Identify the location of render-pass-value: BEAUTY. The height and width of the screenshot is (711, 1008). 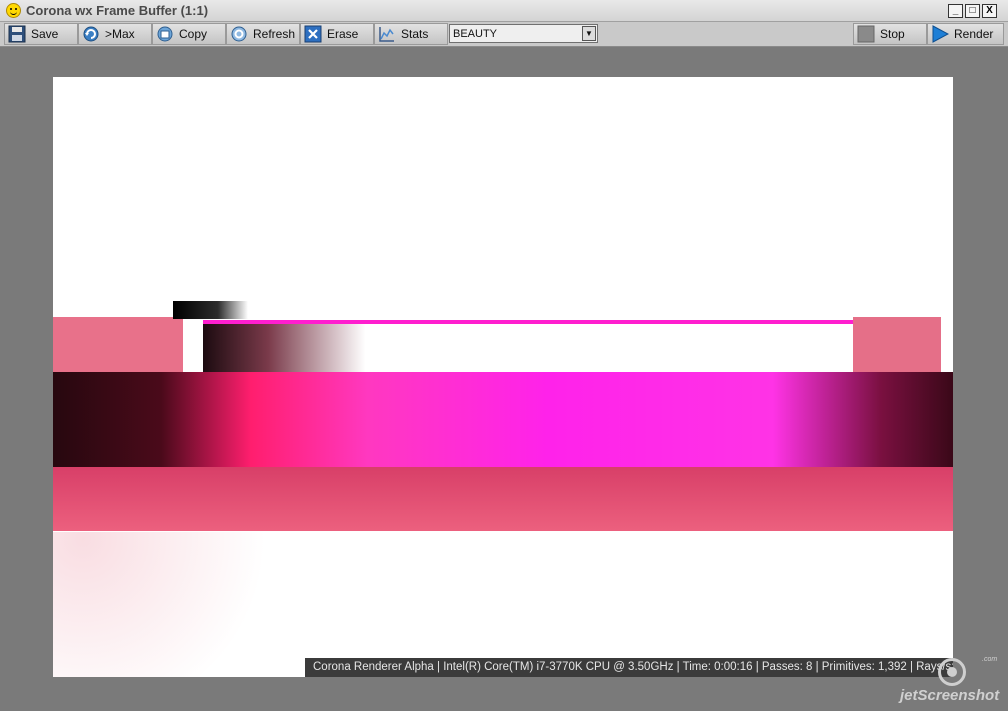
(475, 34).